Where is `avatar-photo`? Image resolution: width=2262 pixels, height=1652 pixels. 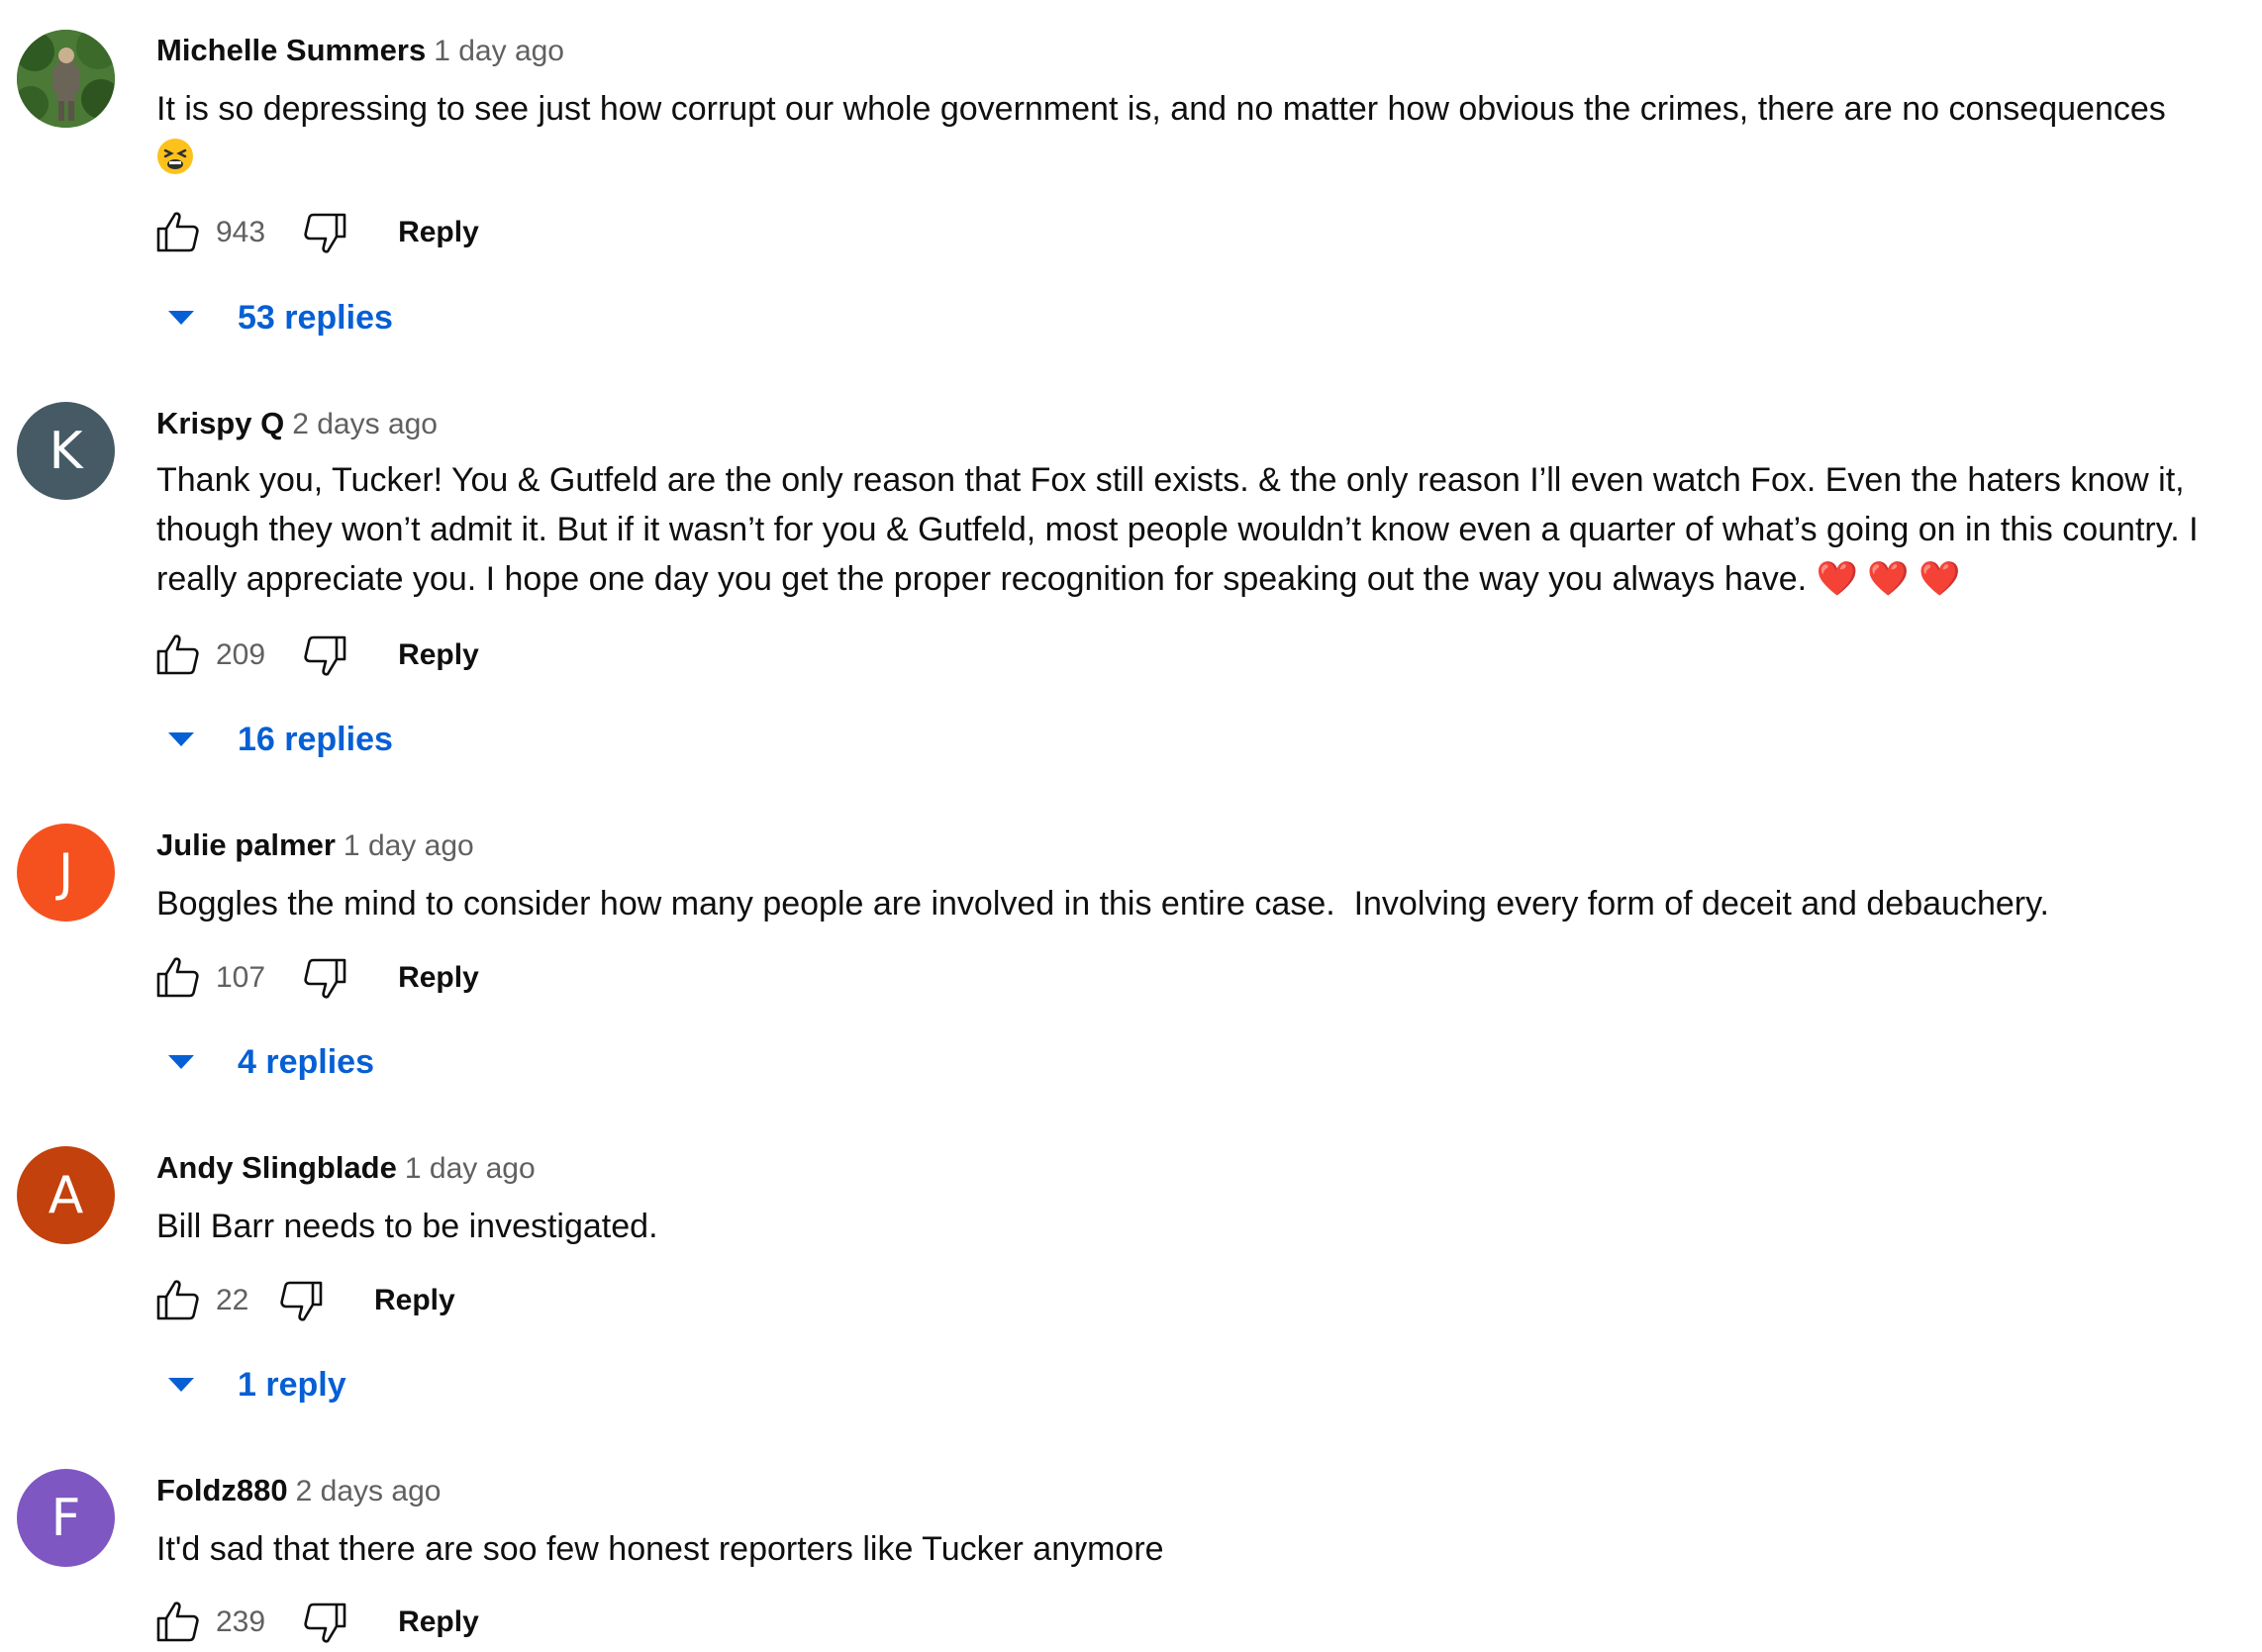 avatar-photo is located at coordinates (66, 79).